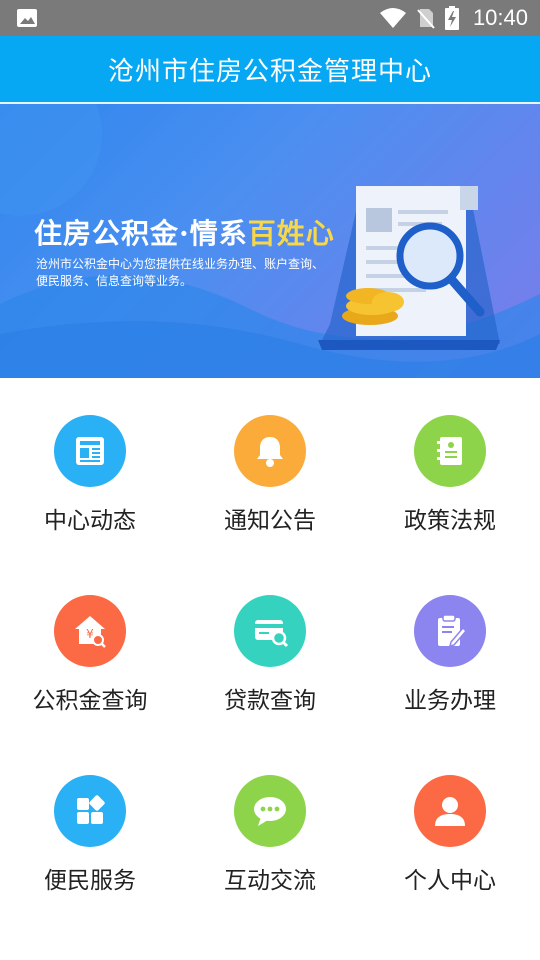 Image resolution: width=540 pixels, height=960 pixels. I want to click on policy-book-icon, so click(449, 451).